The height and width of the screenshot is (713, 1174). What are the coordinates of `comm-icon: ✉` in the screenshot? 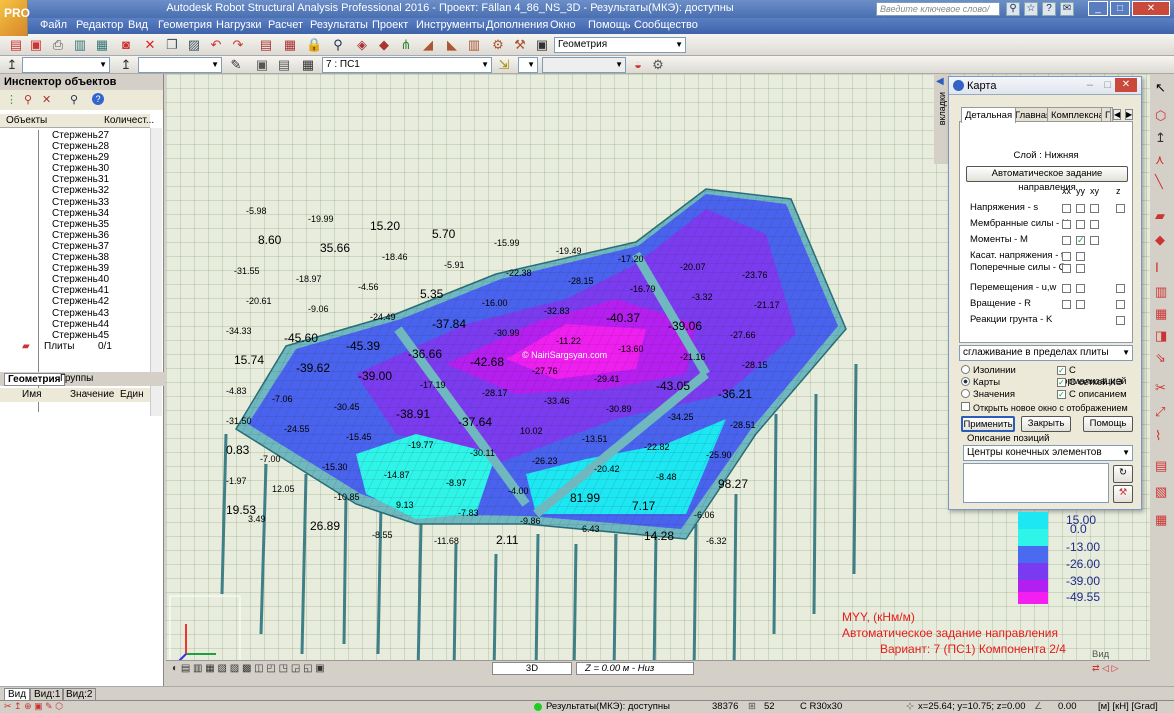 It's located at (1067, 9).